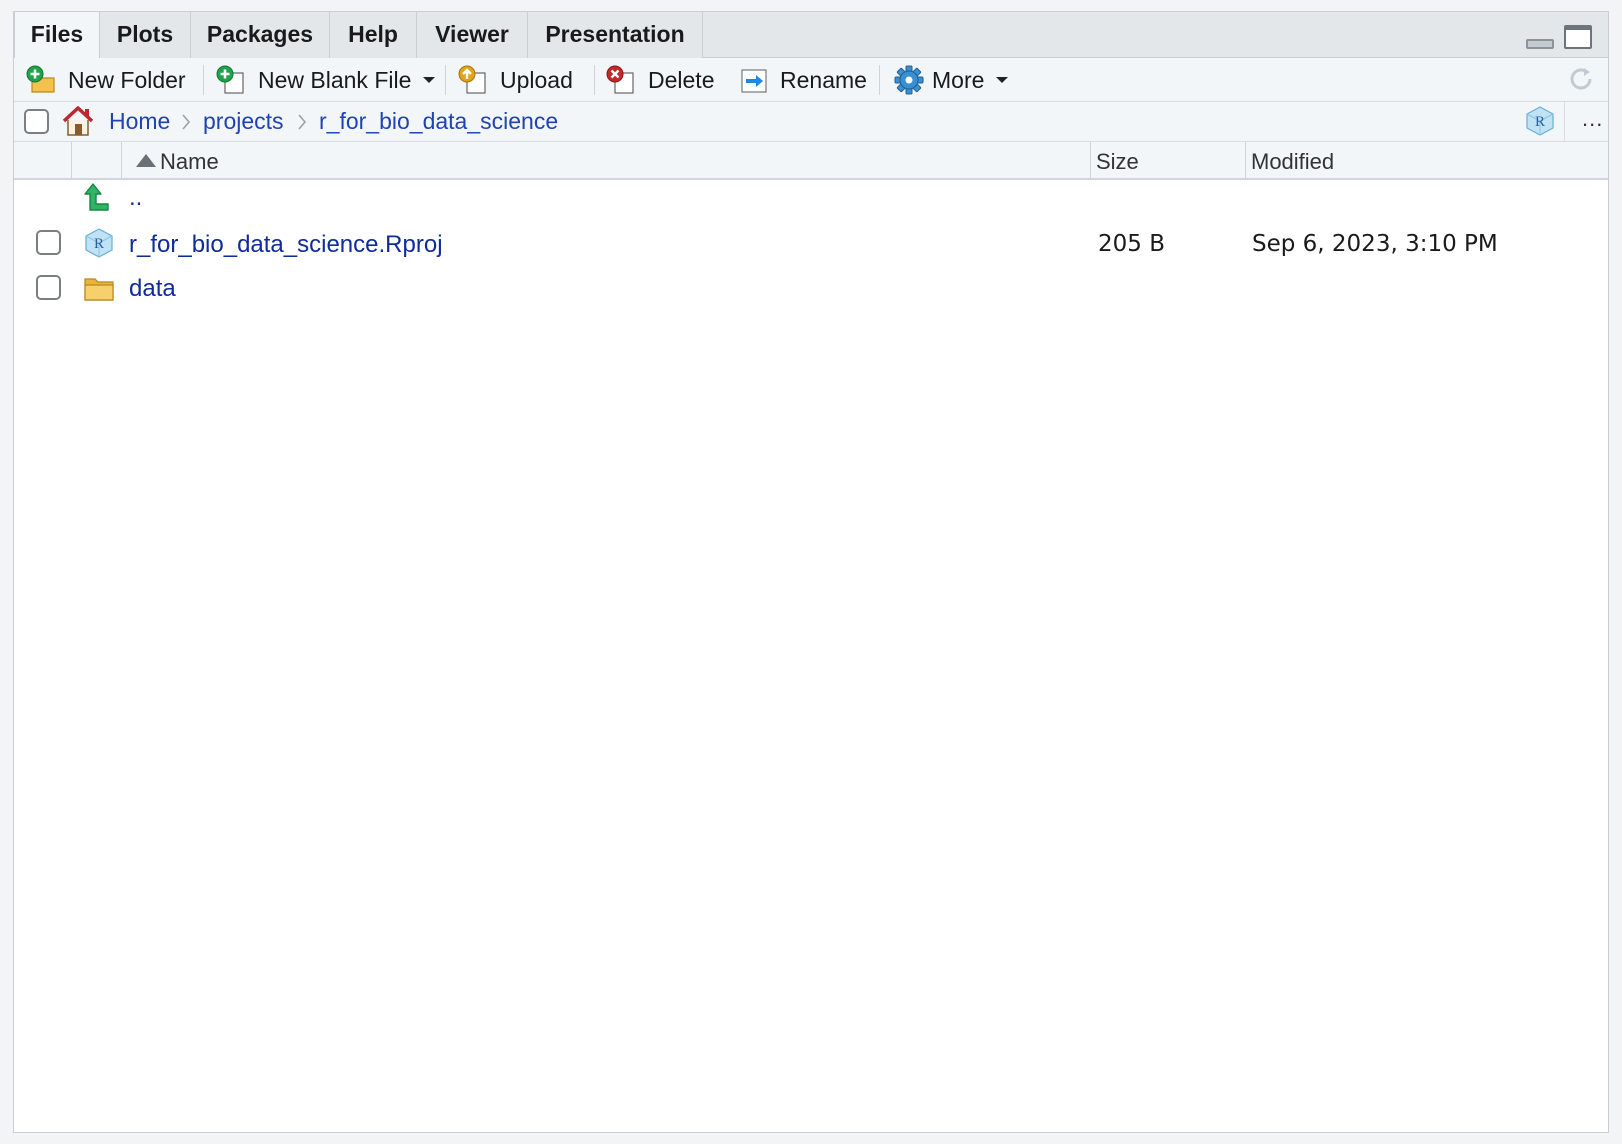 This screenshot has height=1144, width=1622. I want to click on upload-button: Upload, so click(515, 80).